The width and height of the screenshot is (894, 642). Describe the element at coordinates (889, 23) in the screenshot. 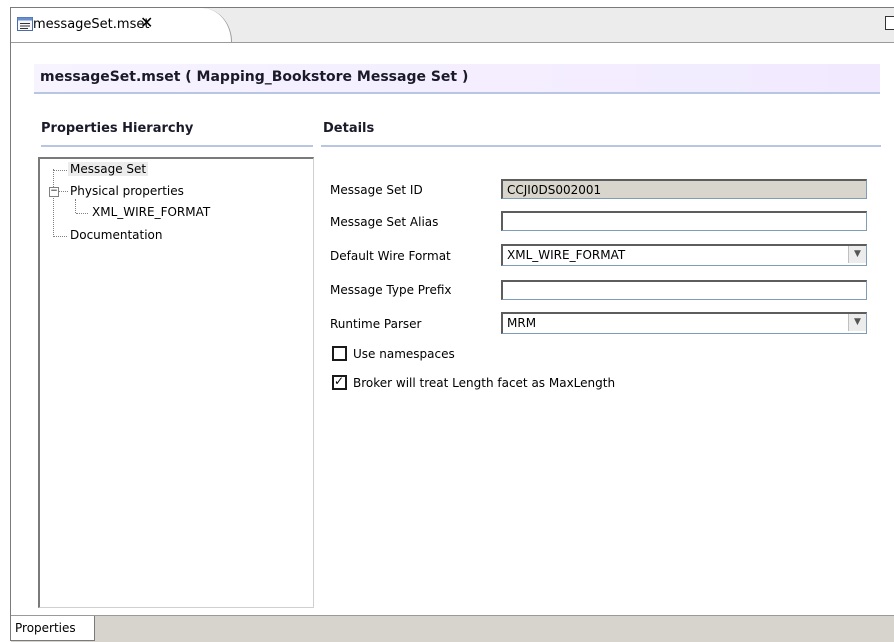

I see `maximize-icon` at that location.